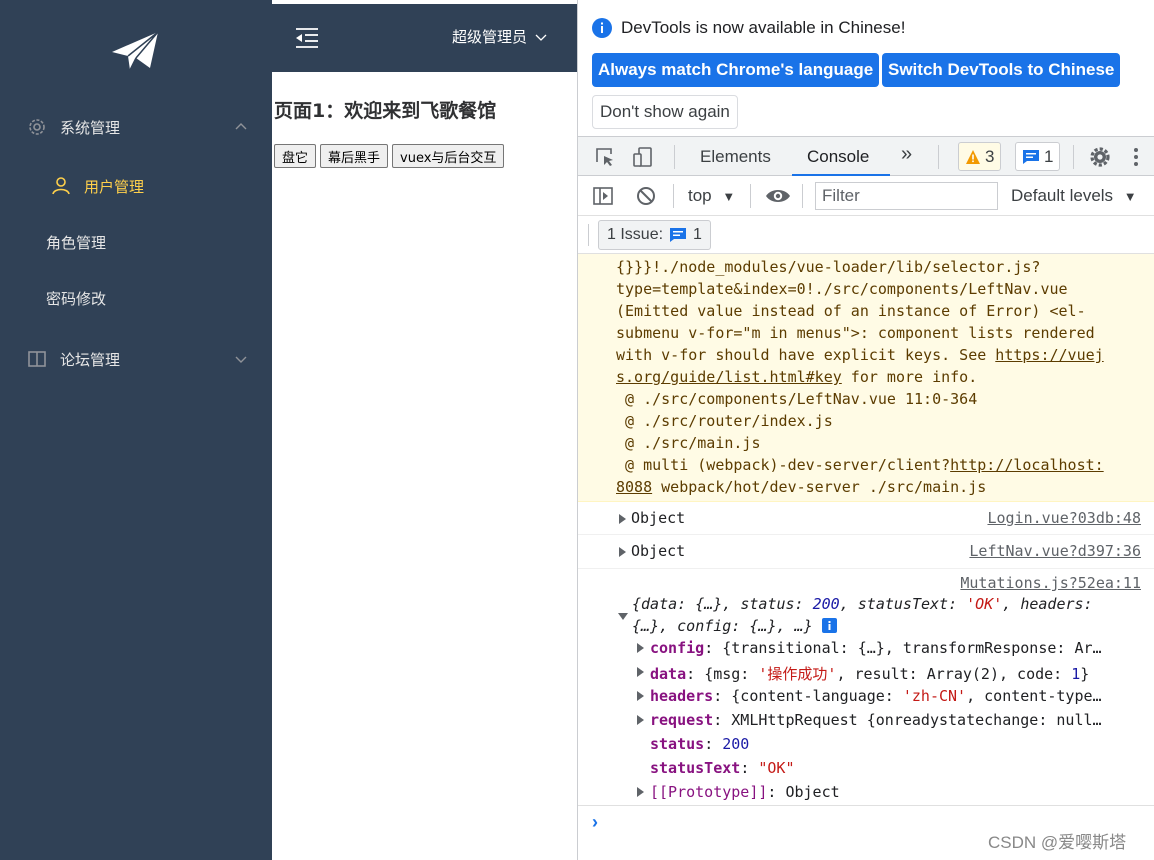 The width and height of the screenshot is (1154, 860). What do you see at coordinates (499, 36) in the screenshot?
I see `user-dropdown: 超级管理员` at bounding box center [499, 36].